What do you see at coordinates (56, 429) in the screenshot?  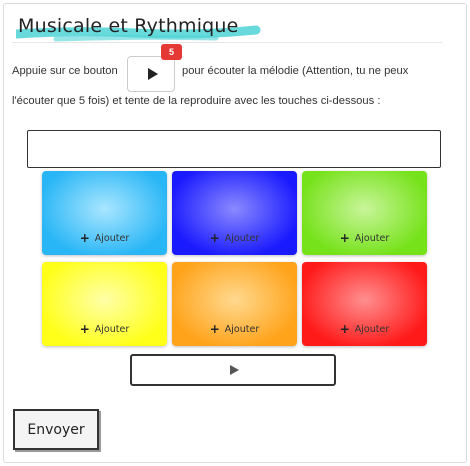 I see `submit-button: Envoyer` at bounding box center [56, 429].